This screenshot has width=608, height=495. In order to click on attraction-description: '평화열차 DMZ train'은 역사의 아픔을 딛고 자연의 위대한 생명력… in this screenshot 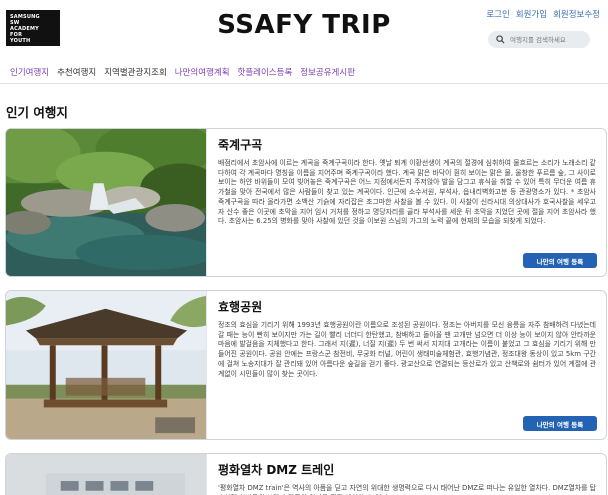, I will do `click(407, 489)`.